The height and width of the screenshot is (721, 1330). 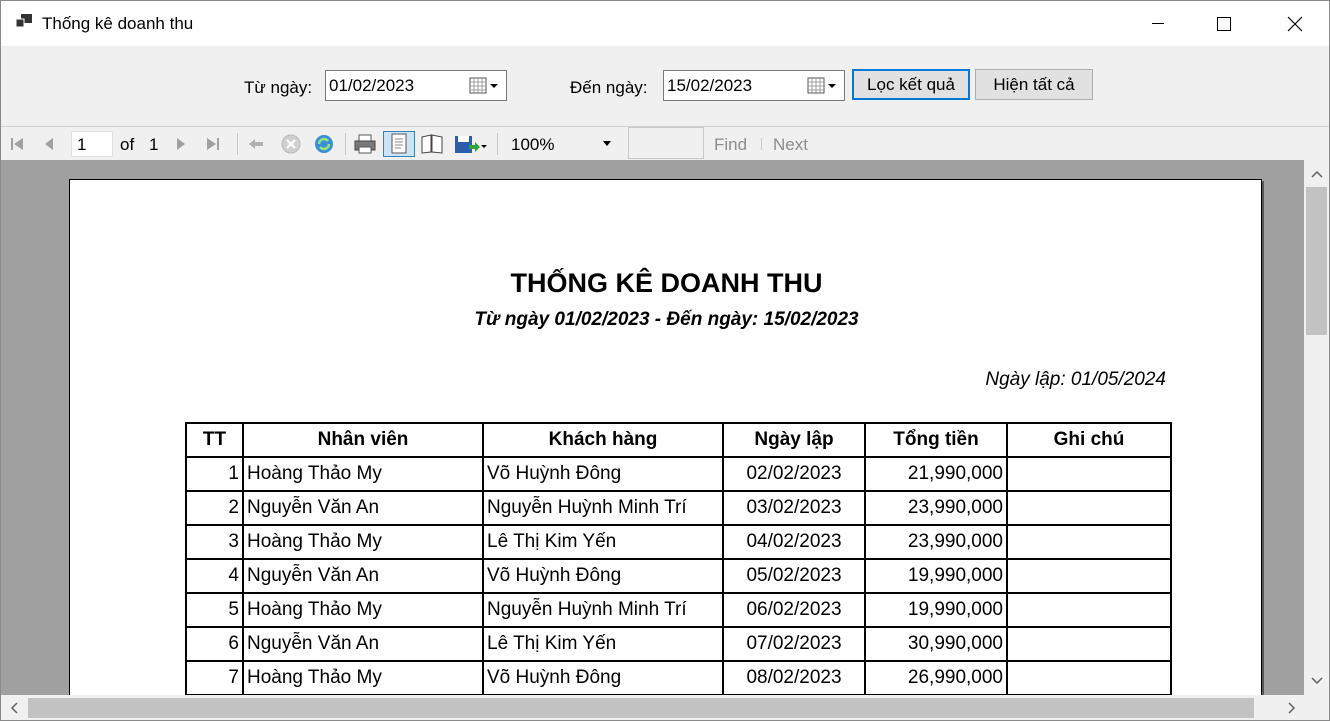 I want to click on close-button, so click(x=1295, y=23).